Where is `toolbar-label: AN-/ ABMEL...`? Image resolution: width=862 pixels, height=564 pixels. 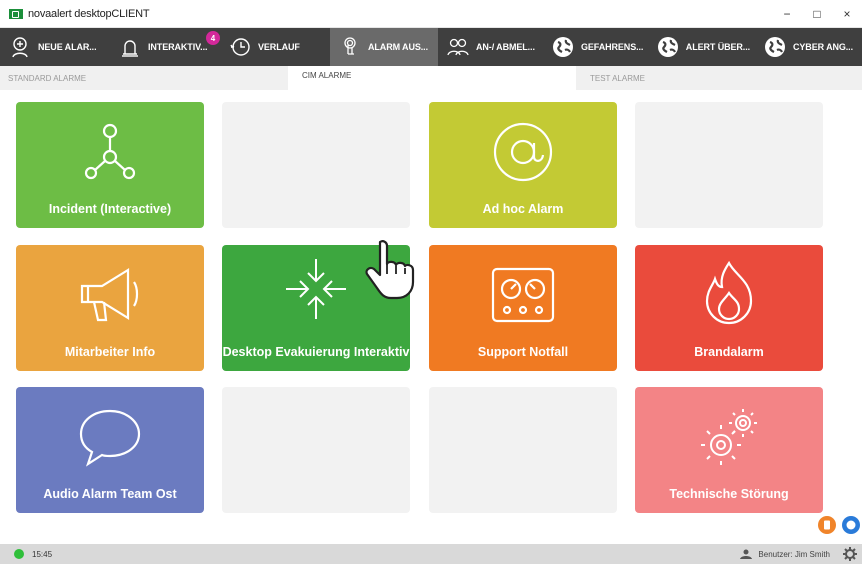
toolbar-label: AN-/ ABMEL... is located at coordinates (505, 47).